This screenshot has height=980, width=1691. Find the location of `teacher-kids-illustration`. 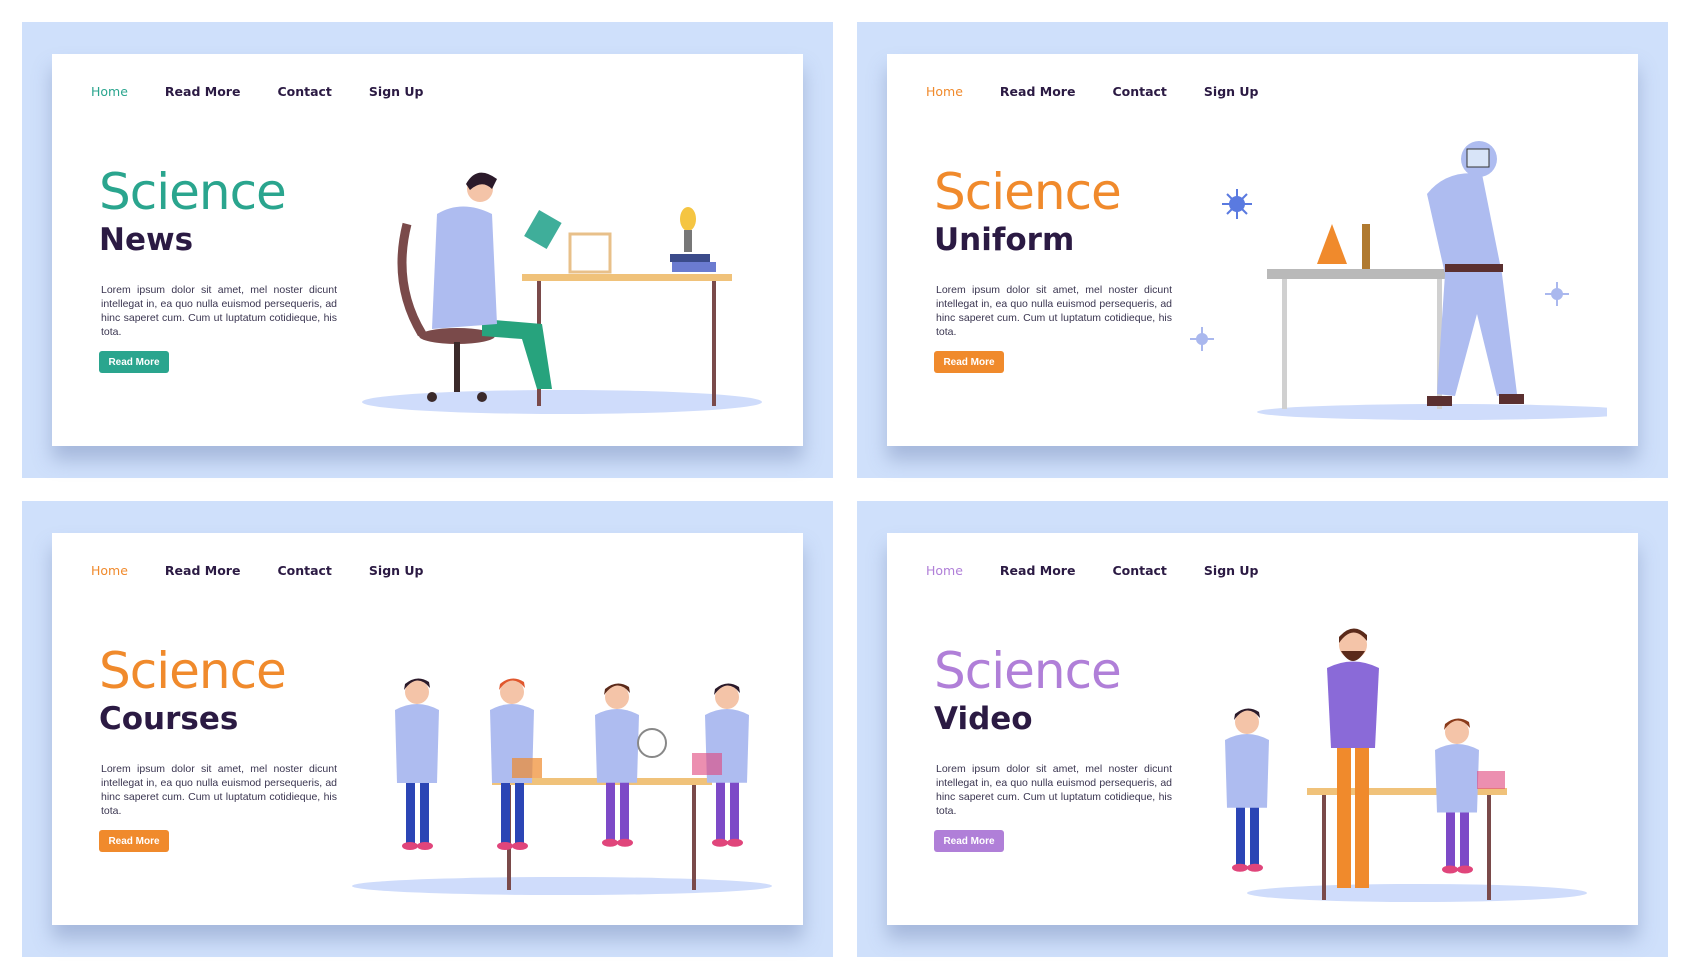

teacher-kids-illustration is located at coordinates (1406, 765).